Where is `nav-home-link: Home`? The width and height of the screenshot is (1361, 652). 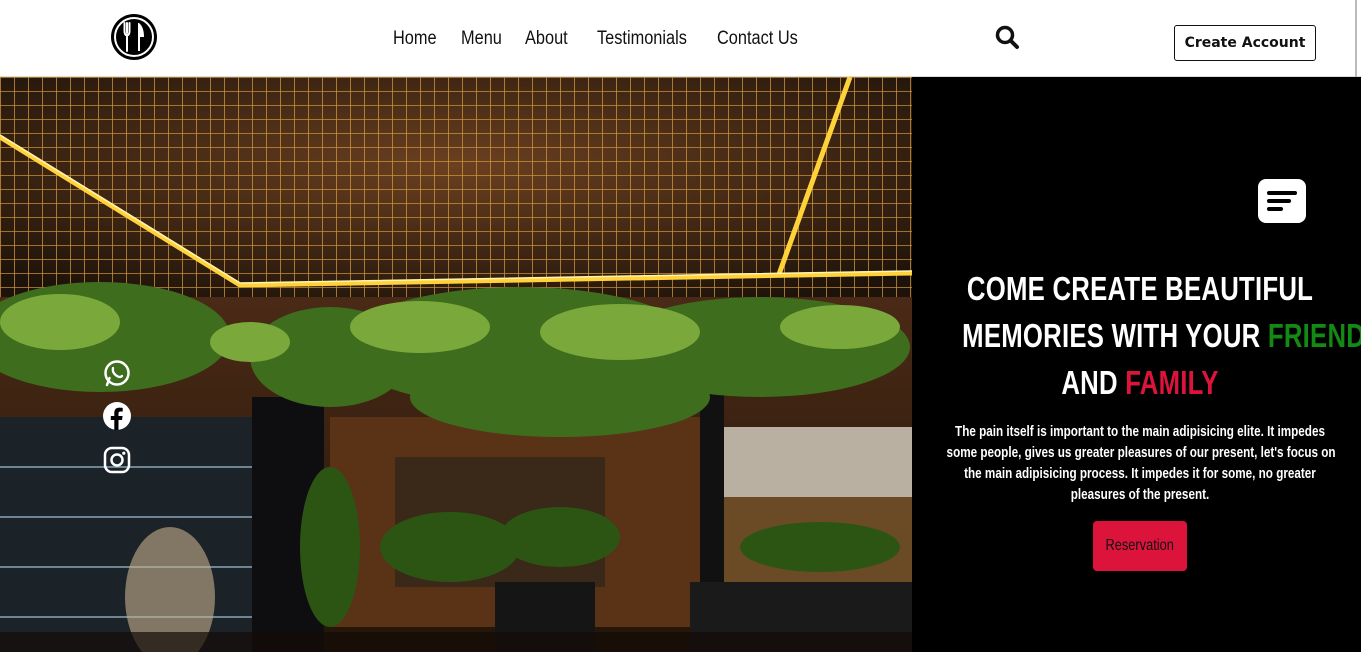 nav-home-link: Home is located at coordinates (415, 39).